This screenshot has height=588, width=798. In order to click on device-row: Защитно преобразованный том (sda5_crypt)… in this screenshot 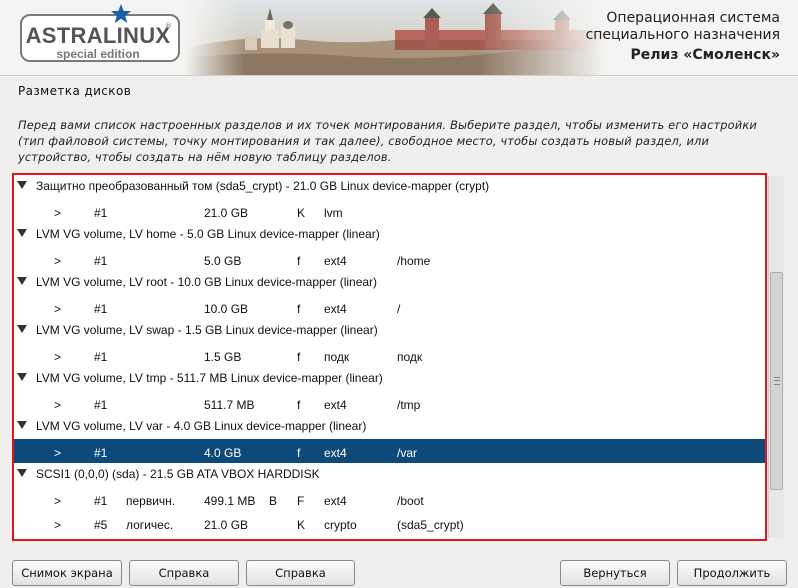, I will do `click(389, 187)`.